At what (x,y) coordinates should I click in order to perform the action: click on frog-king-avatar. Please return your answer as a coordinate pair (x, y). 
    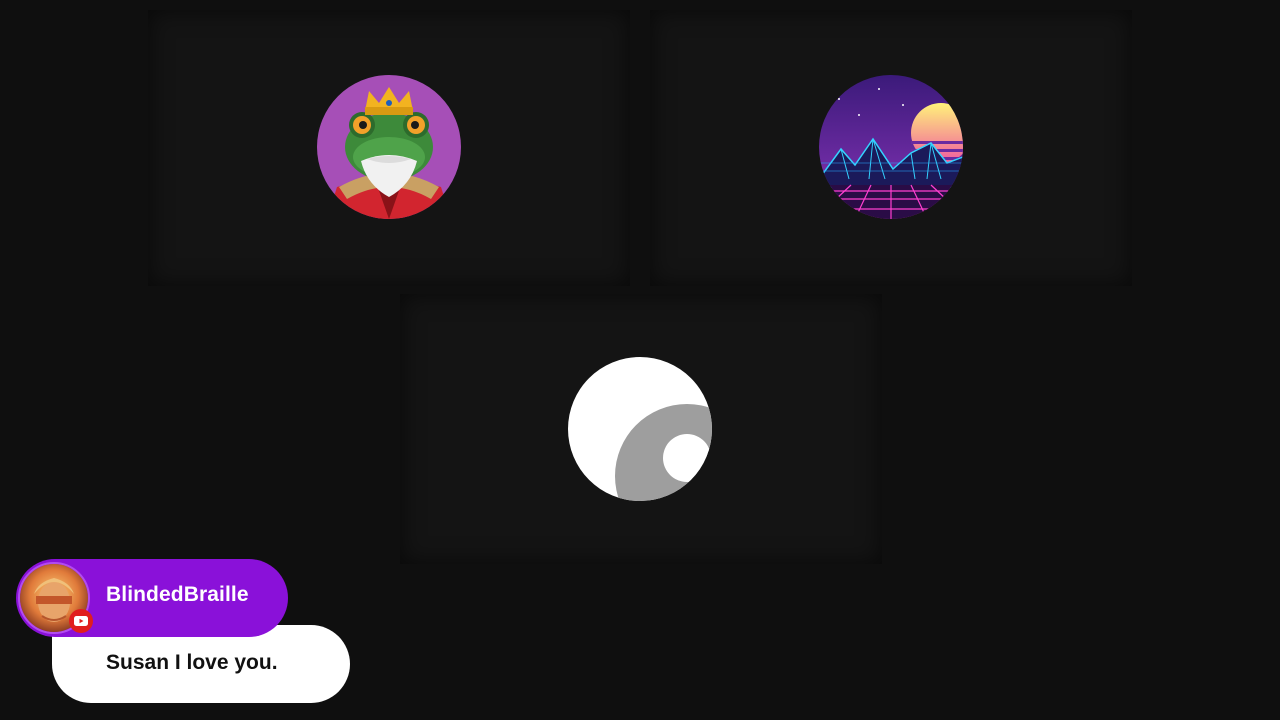
    Looking at the image, I should click on (389, 147).